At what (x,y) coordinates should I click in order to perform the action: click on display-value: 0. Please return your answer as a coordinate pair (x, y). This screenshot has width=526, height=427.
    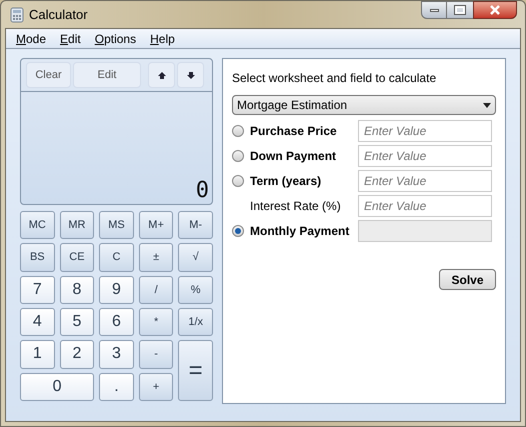
    Looking at the image, I should click on (202, 191).